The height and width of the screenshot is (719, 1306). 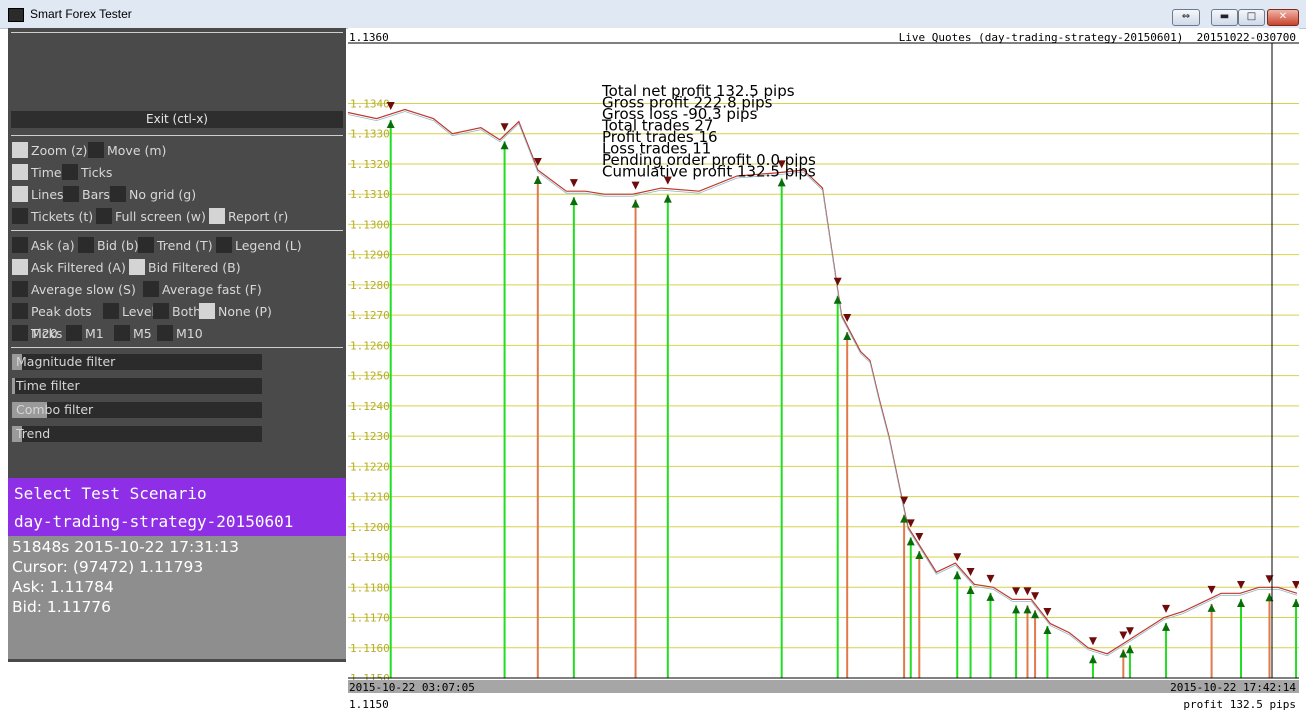 I want to click on option-toggle: No grid (g), so click(x=153, y=194).